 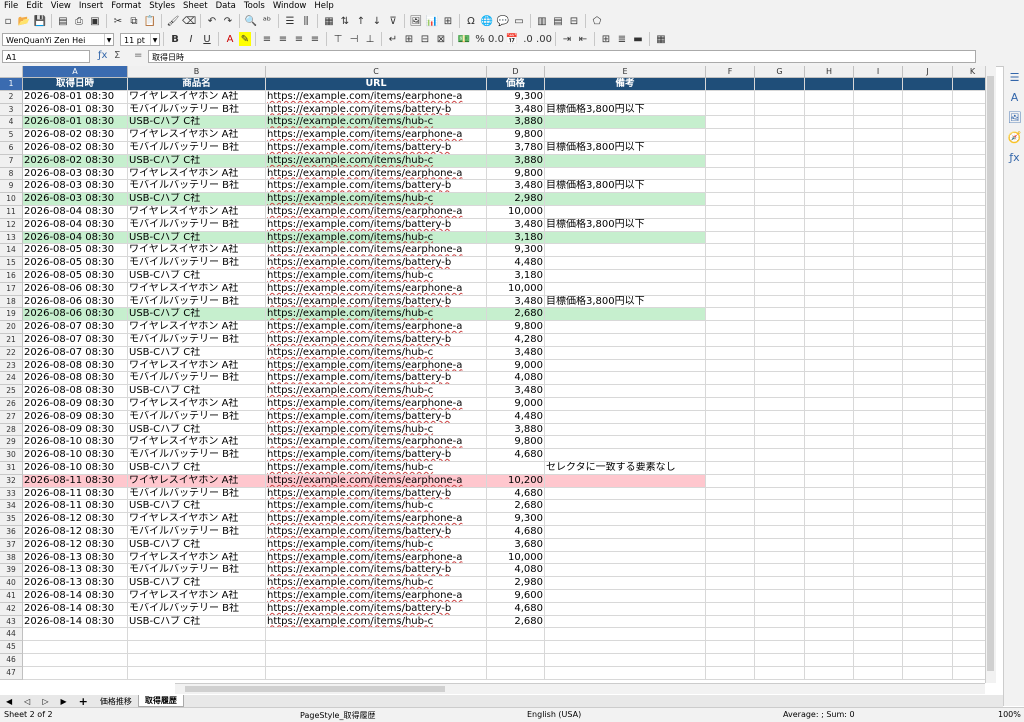 What do you see at coordinates (245, 39) in the screenshot?
I see `highlight-color-icon: ✎` at bounding box center [245, 39].